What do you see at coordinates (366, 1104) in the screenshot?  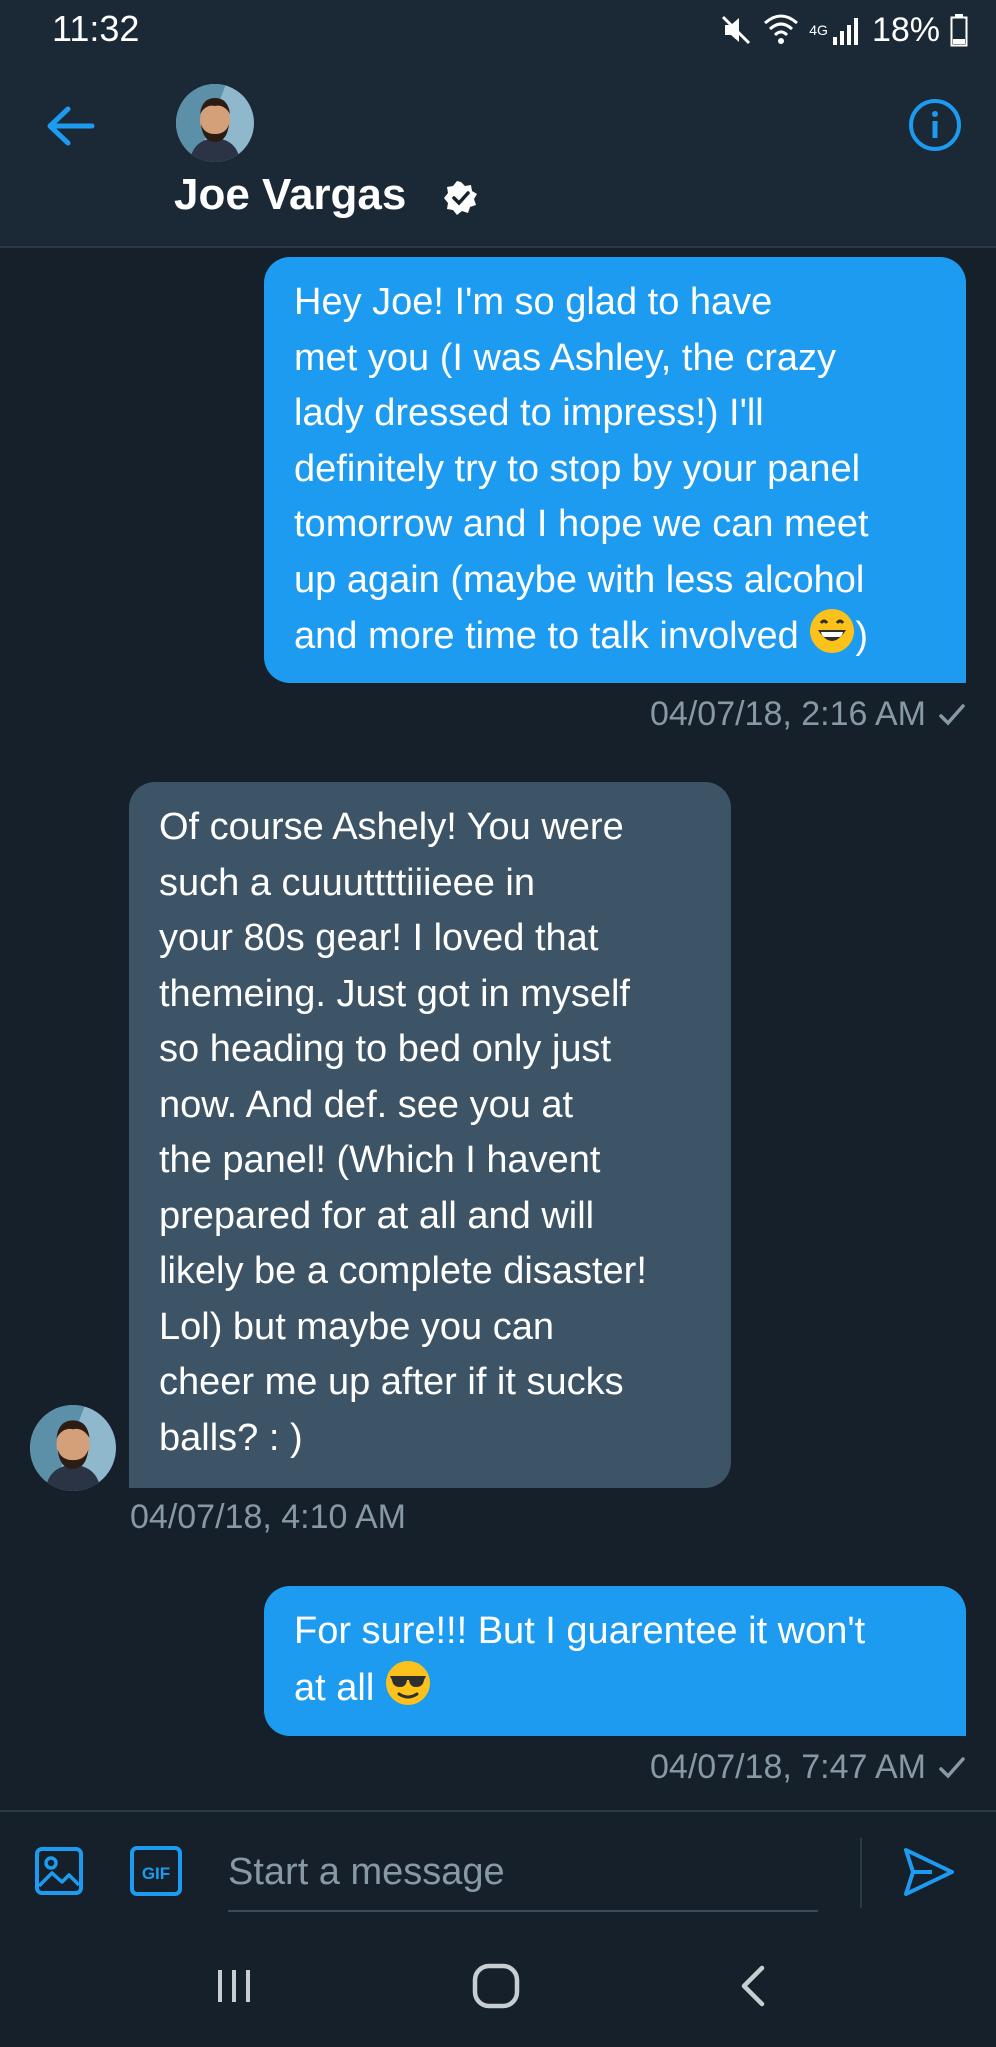 I see `message-line: now. And def. see you at` at bounding box center [366, 1104].